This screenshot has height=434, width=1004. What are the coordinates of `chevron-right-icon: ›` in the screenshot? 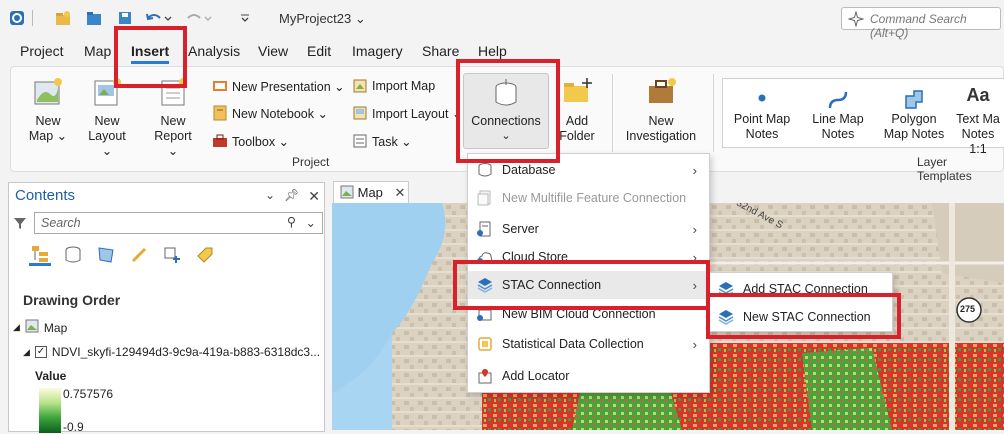 It's located at (694, 229).